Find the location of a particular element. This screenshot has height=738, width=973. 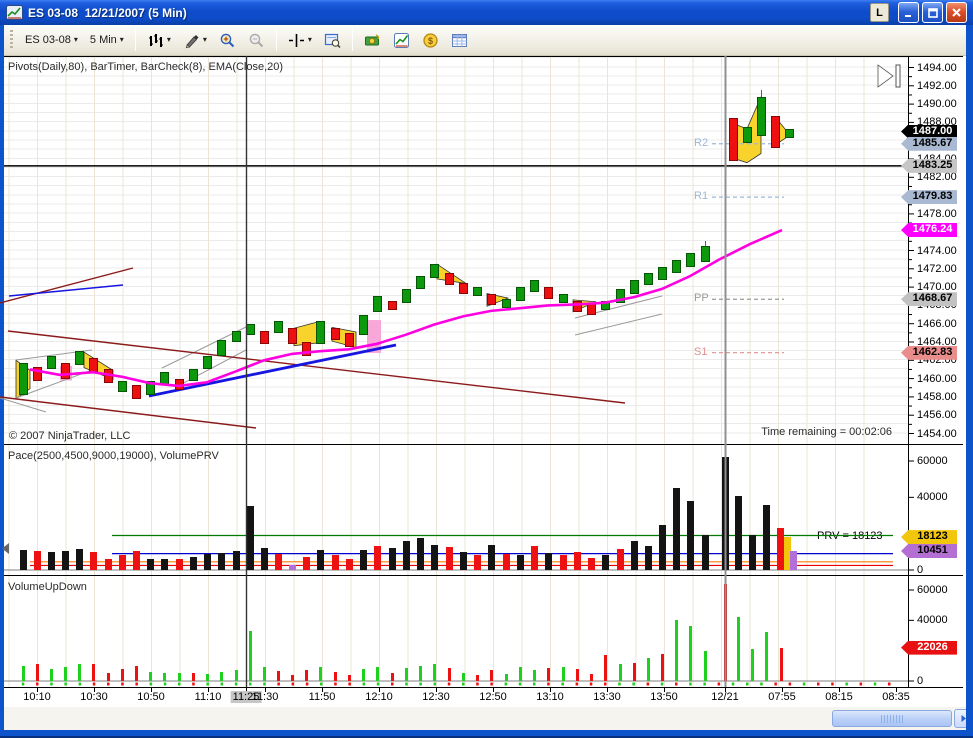

drawing-tools-button: ▾ is located at coordinates (195, 40).